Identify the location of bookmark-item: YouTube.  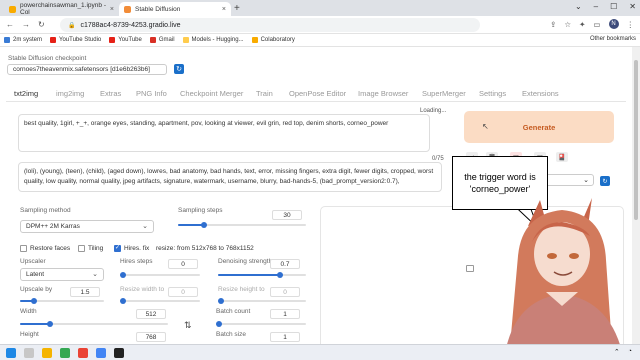
(125, 40).